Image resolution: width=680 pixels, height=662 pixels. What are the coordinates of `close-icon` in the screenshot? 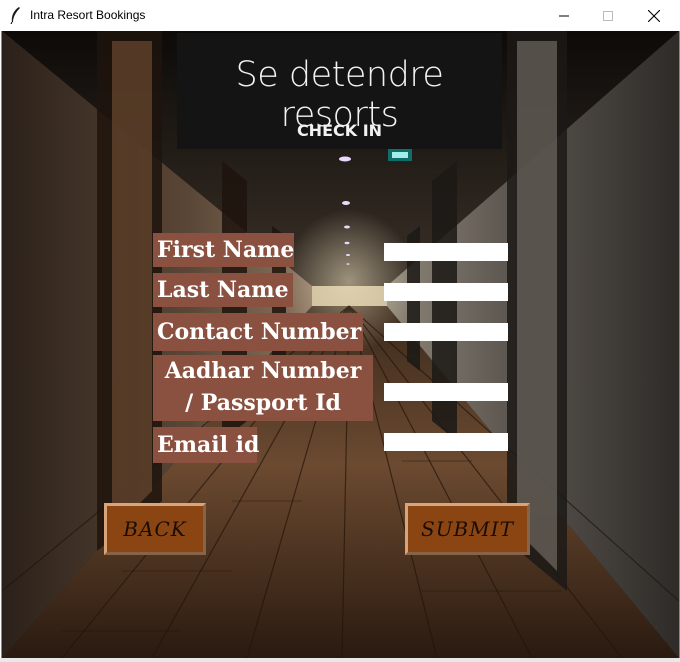 It's located at (654, 15).